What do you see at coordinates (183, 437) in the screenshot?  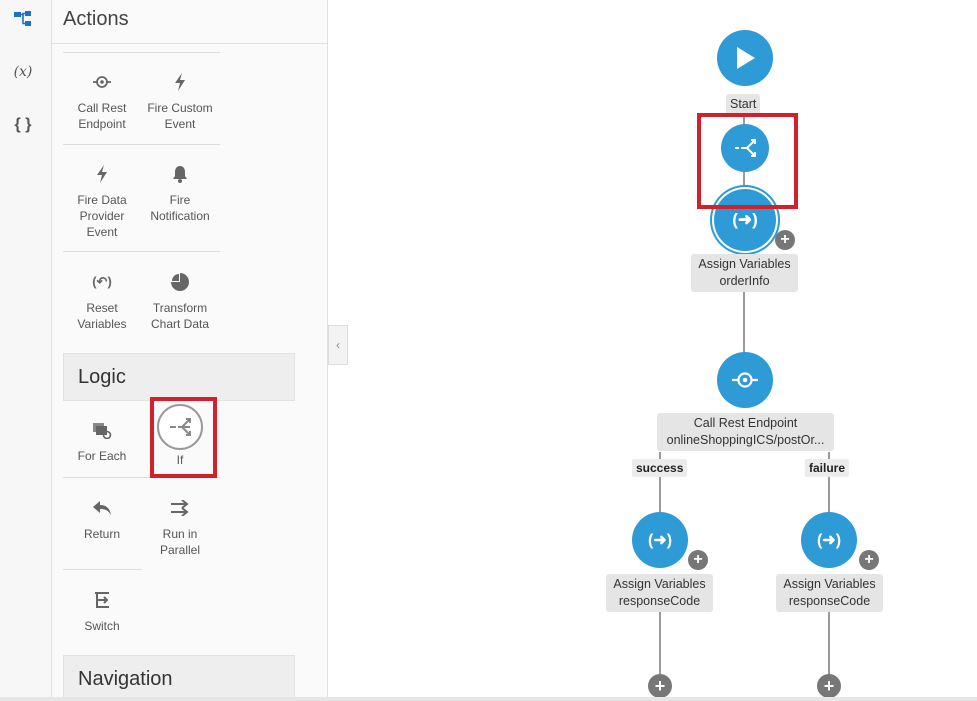 I see `if-highlight-box` at bounding box center [183, 437].